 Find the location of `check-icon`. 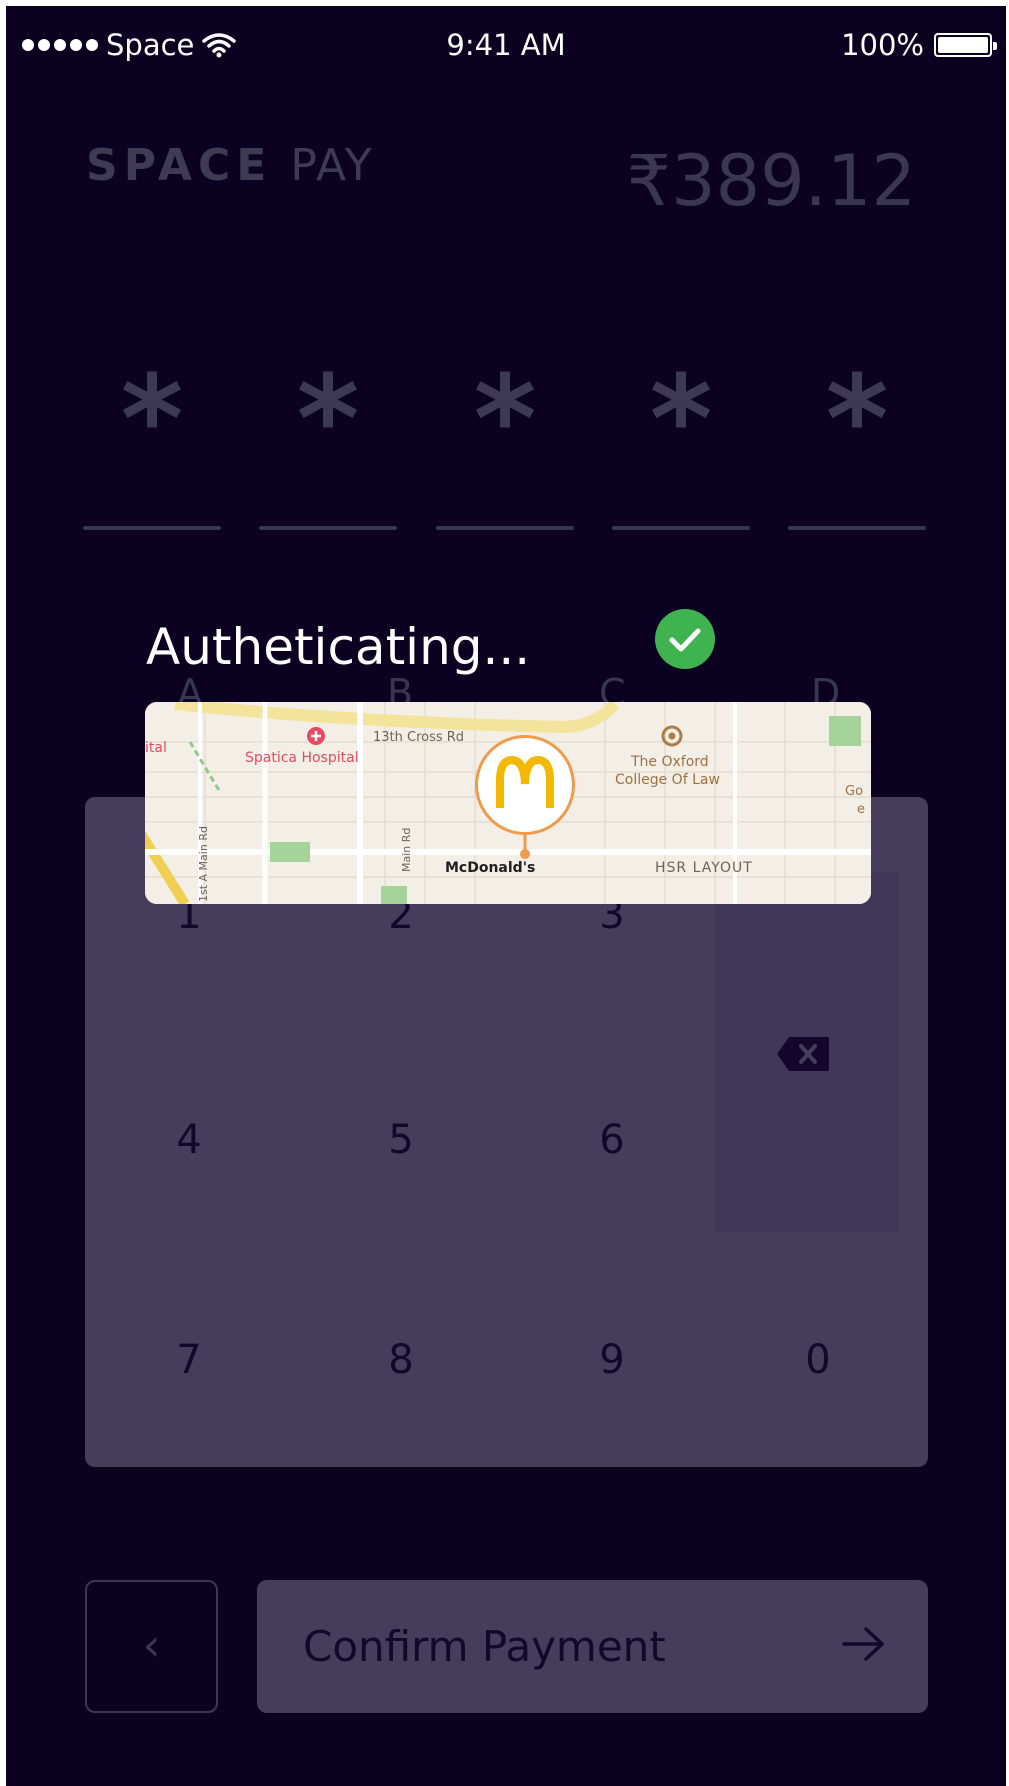

check-icon is located at coordinates (685, 639).